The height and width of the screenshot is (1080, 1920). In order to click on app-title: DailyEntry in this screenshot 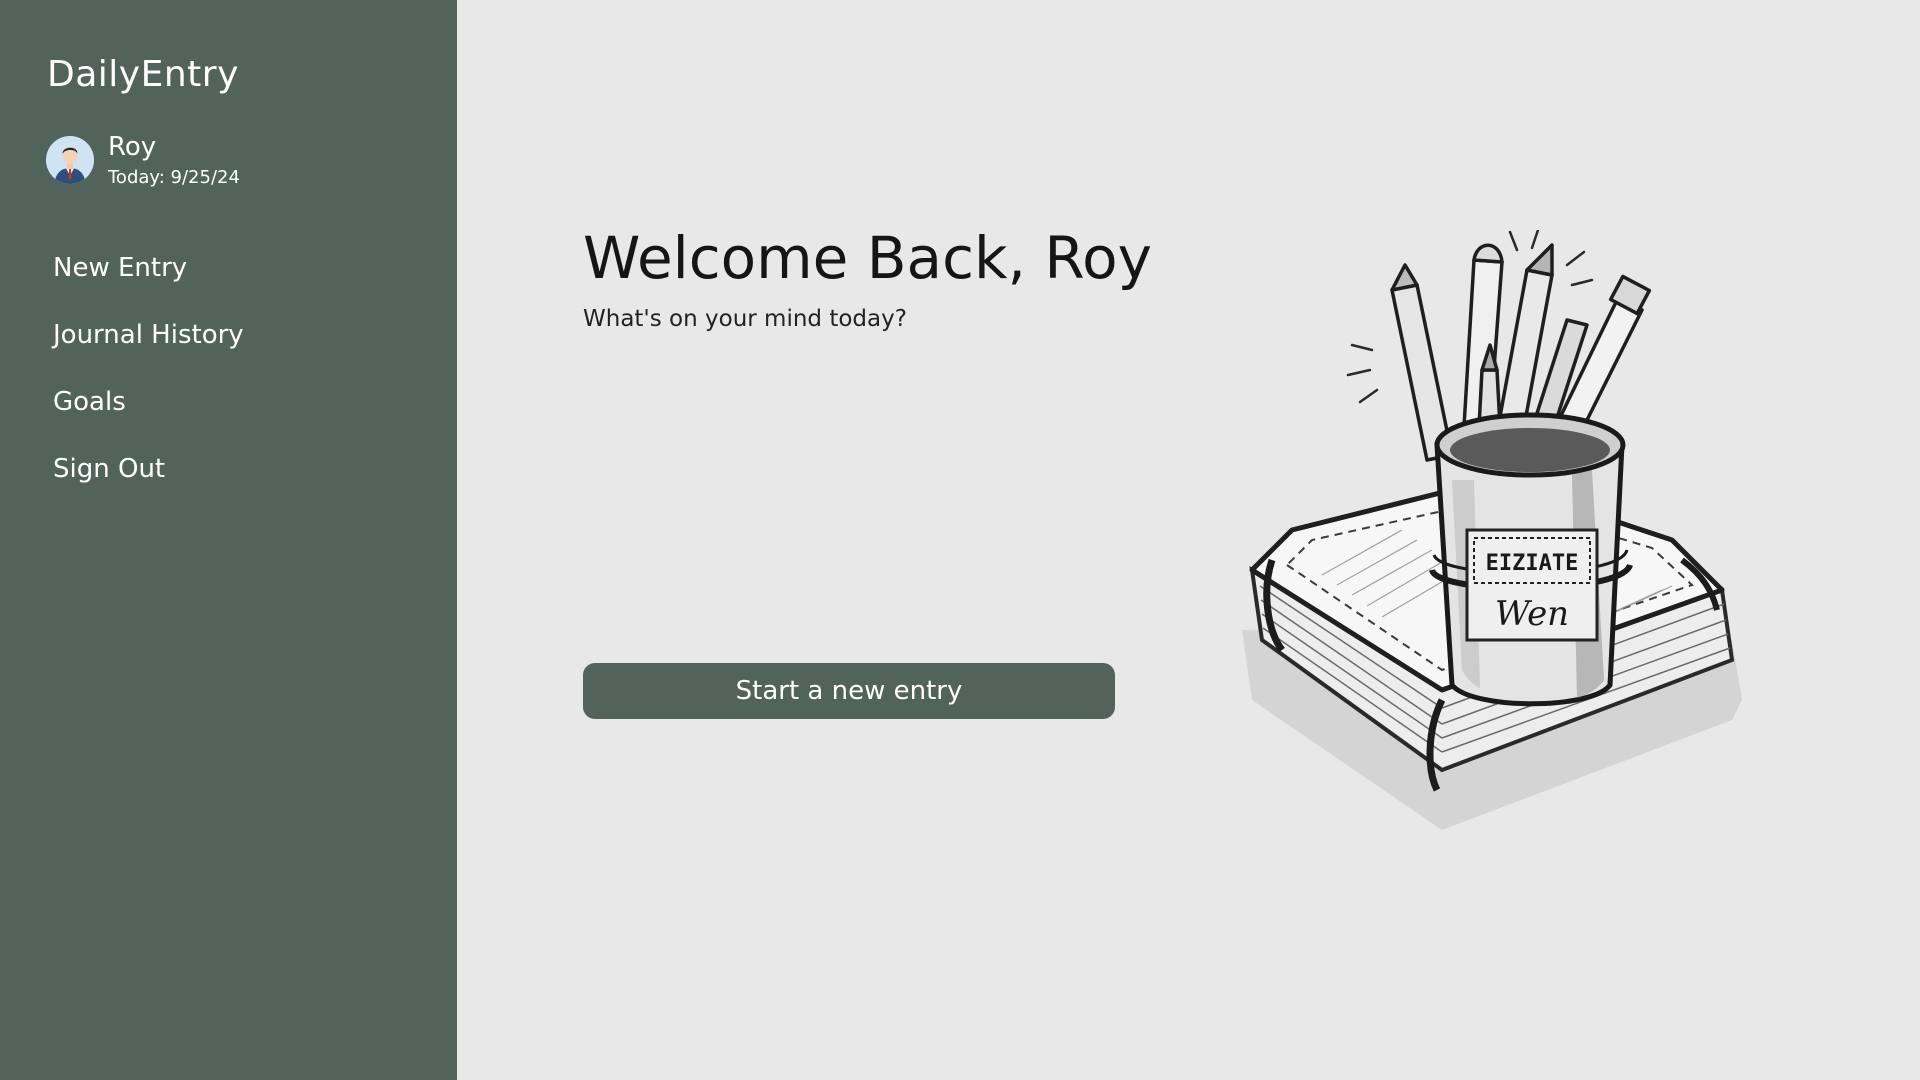, I will do `click(143, 74)`.